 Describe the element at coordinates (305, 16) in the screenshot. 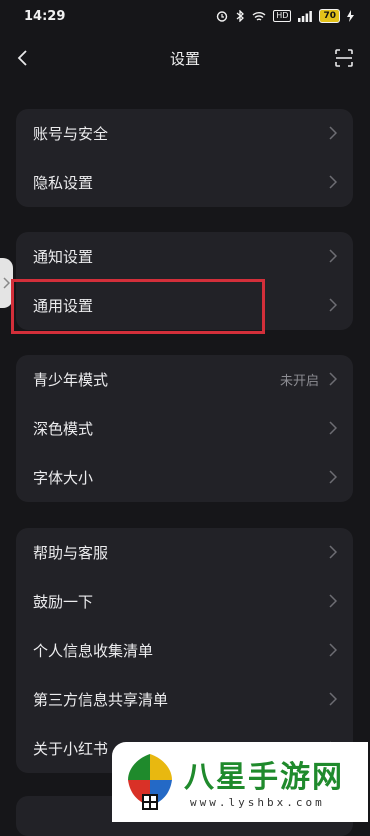

I see `signal-icon` at that location.